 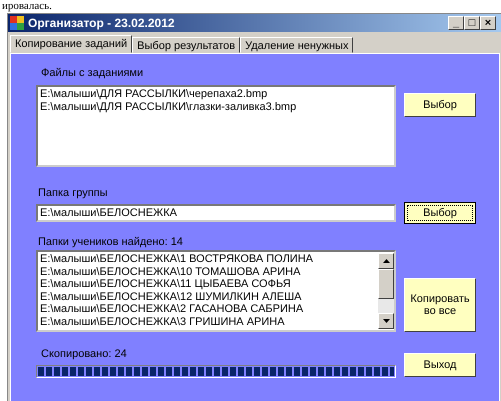 What do you see at coordinates (209, 309) in the screenshot?
I see `list-item: E:\малыши\БЕЛОСНЕЖКА\2 ГАСАНОВА САБРИНА` at bounding box center [209, 309].